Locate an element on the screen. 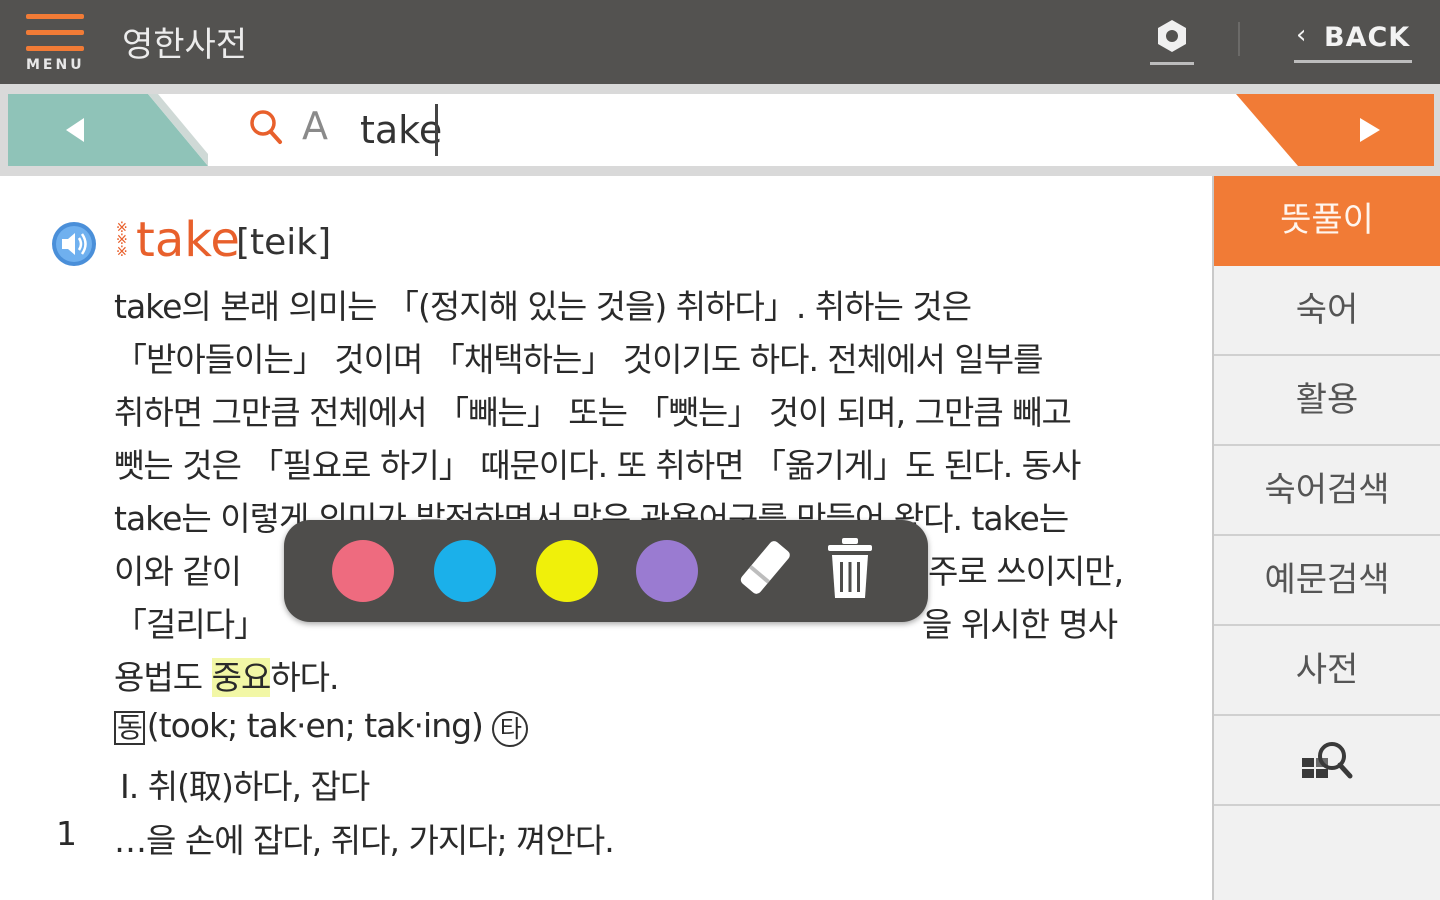 Image resolution: width=1440 pixels, height=900 pixels. frequency-marker-icon: ※ ※ ※ is located at coordinates (122, 240).